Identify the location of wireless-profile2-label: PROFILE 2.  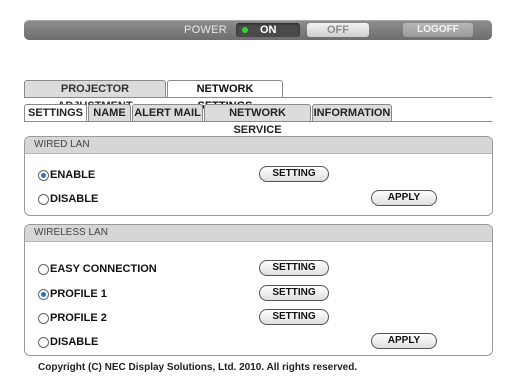
(78, 318).